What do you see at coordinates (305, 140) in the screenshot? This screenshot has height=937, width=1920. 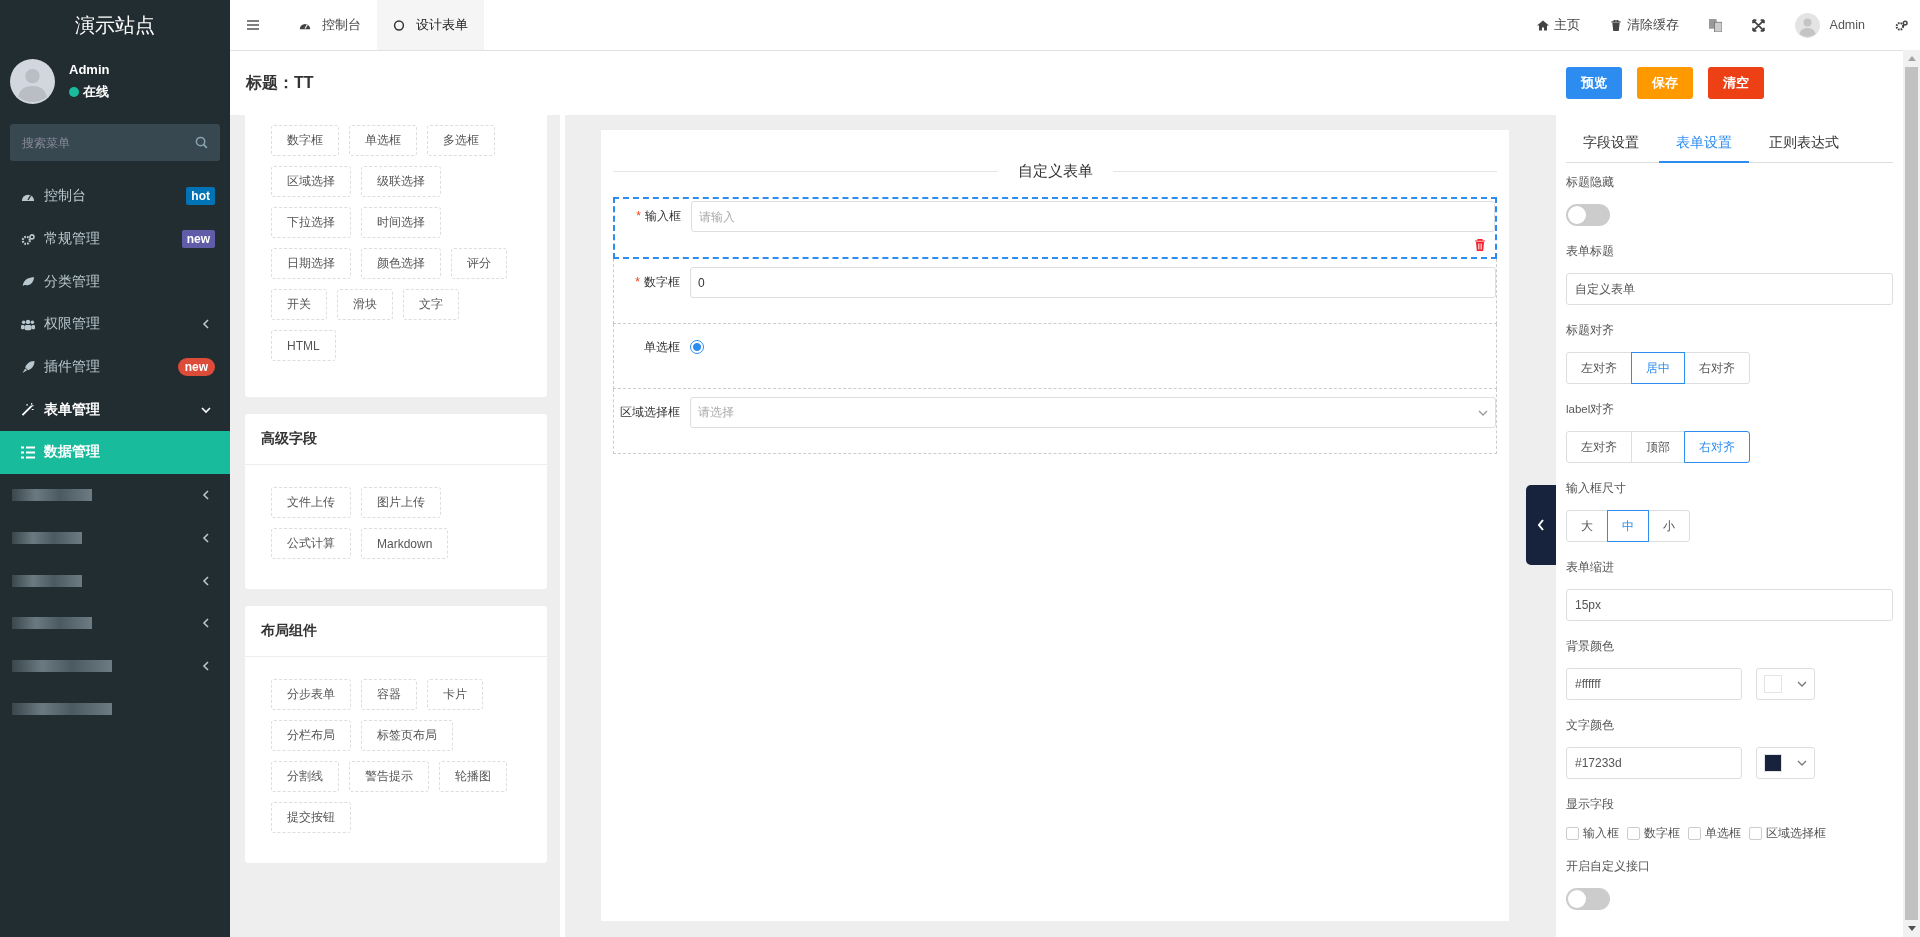 I see `component-chip: 数字框` at bounding box center [305, 140].